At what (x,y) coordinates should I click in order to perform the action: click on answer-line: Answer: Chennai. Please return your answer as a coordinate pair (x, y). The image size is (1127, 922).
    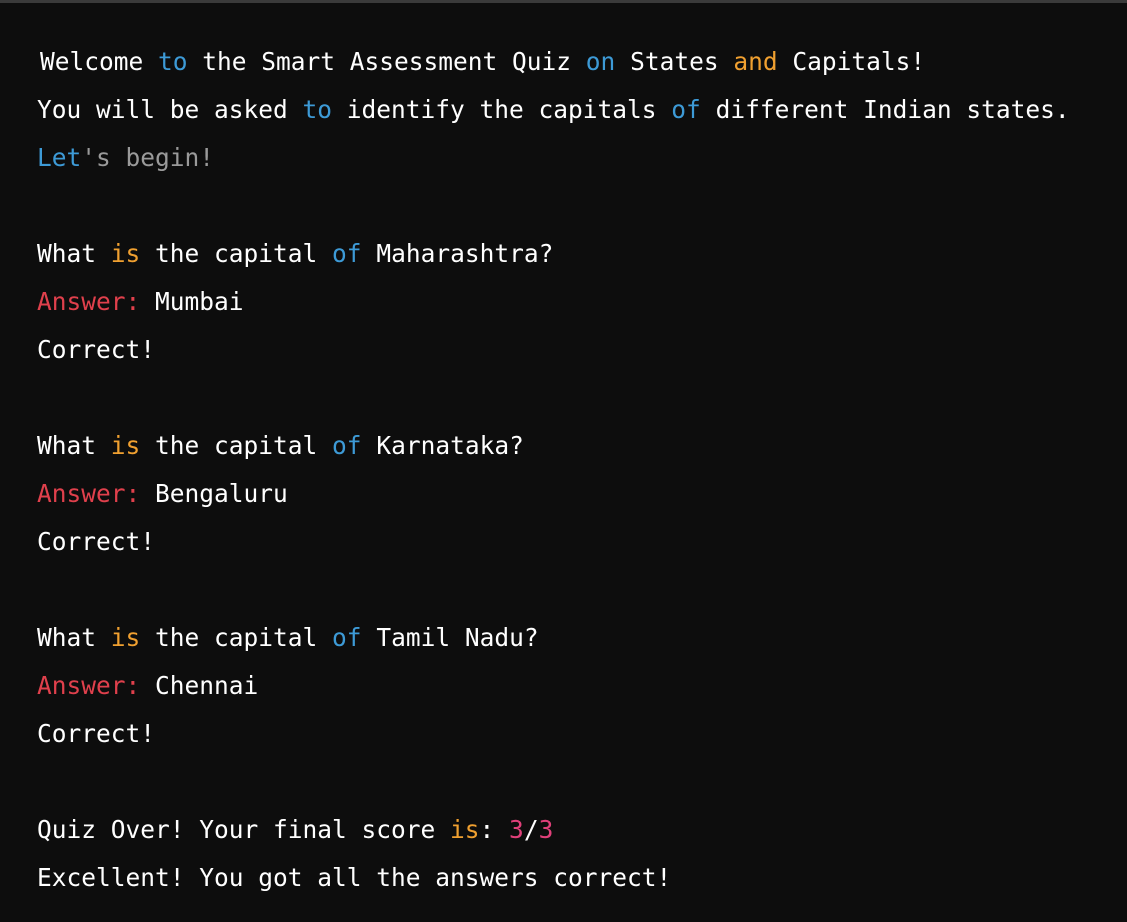
    Looking at the image, I should click on (582, 686).